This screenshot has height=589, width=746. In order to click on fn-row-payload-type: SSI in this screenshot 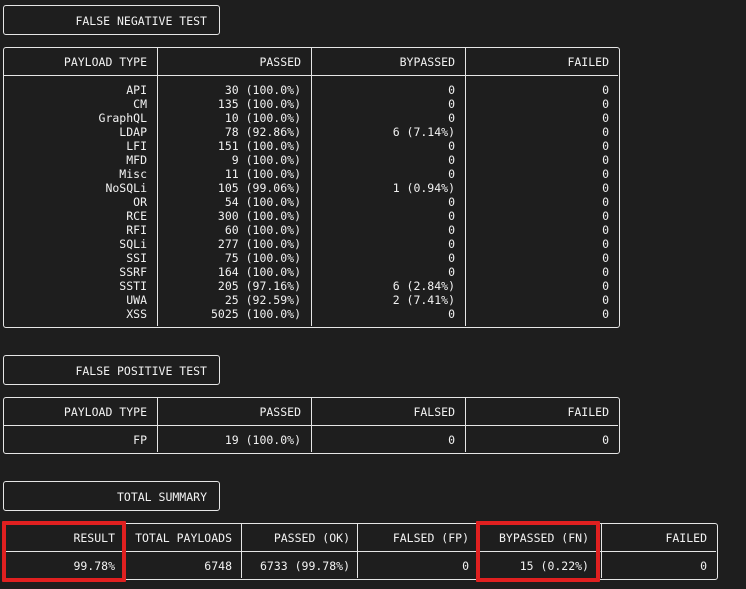, I will do `click(136, 258)`.